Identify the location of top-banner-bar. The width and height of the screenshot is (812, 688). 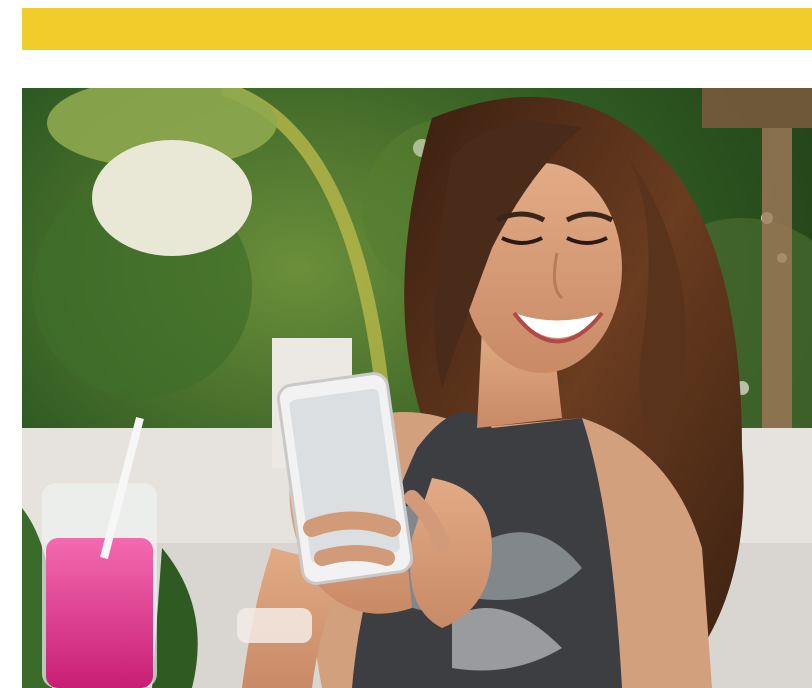
(417, 29).